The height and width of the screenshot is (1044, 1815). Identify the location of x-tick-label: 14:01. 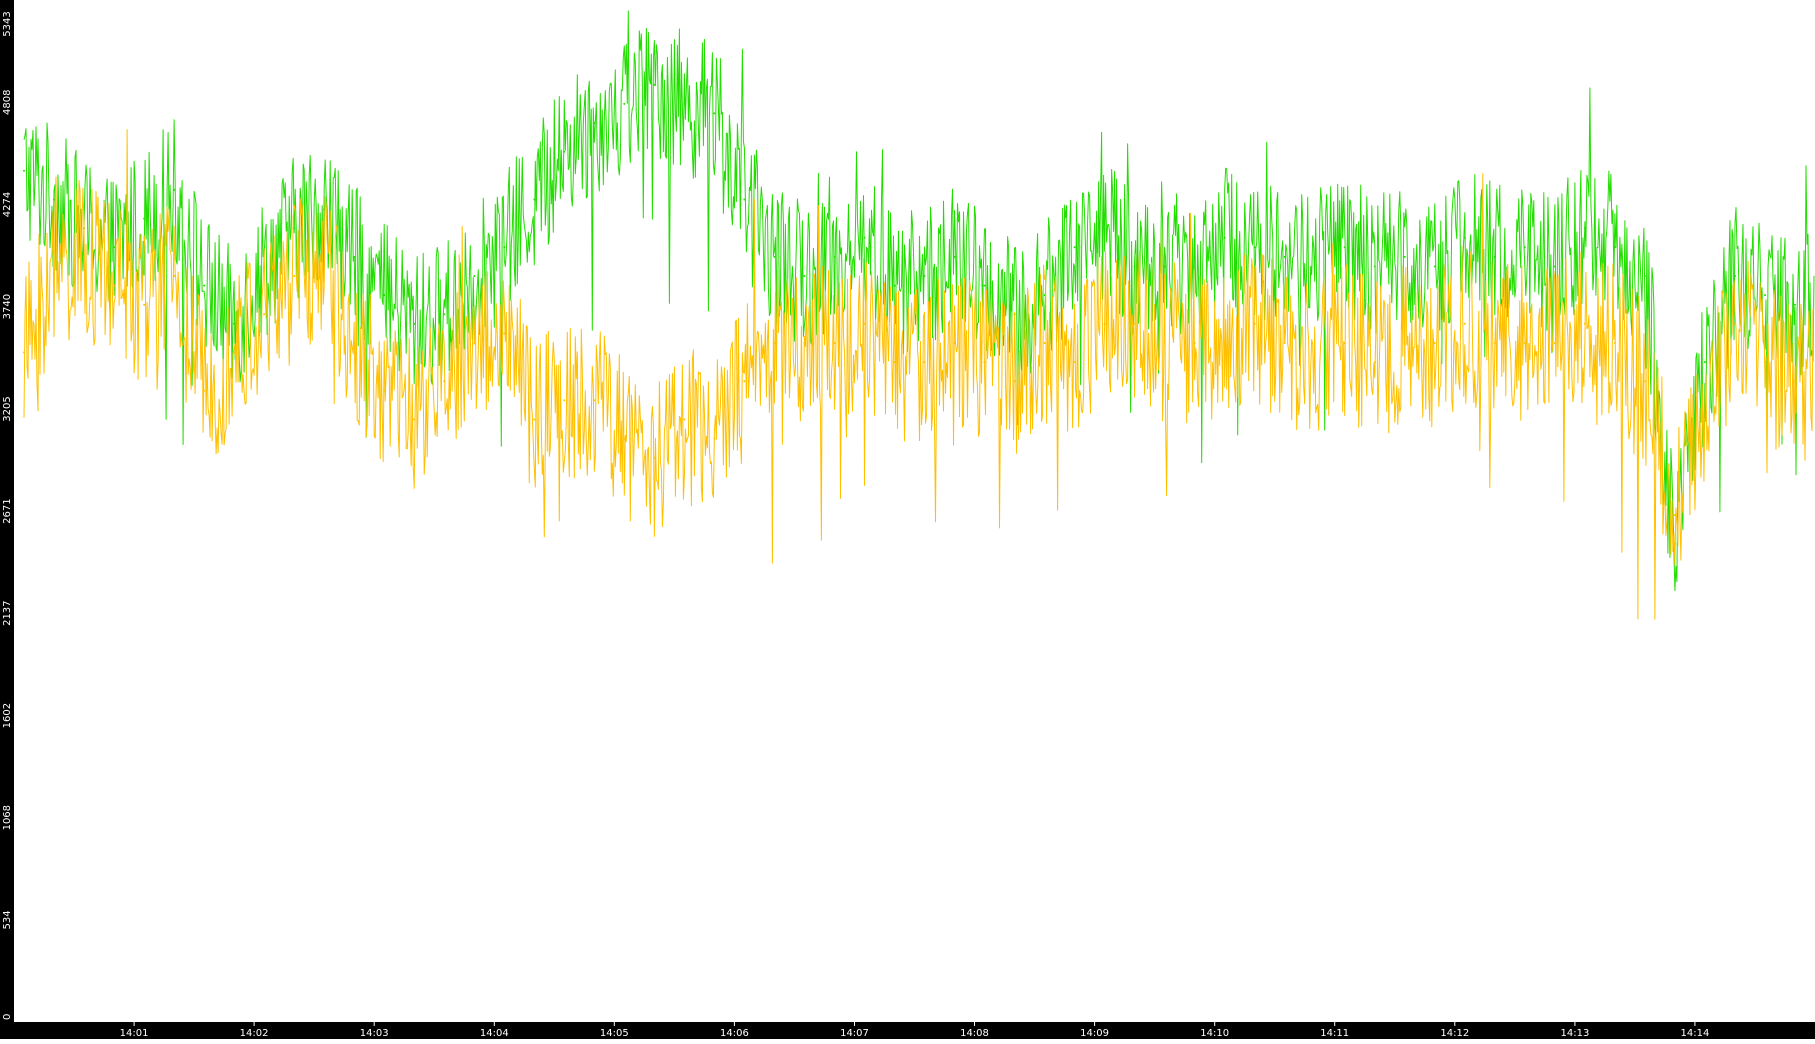
(134, 1033).